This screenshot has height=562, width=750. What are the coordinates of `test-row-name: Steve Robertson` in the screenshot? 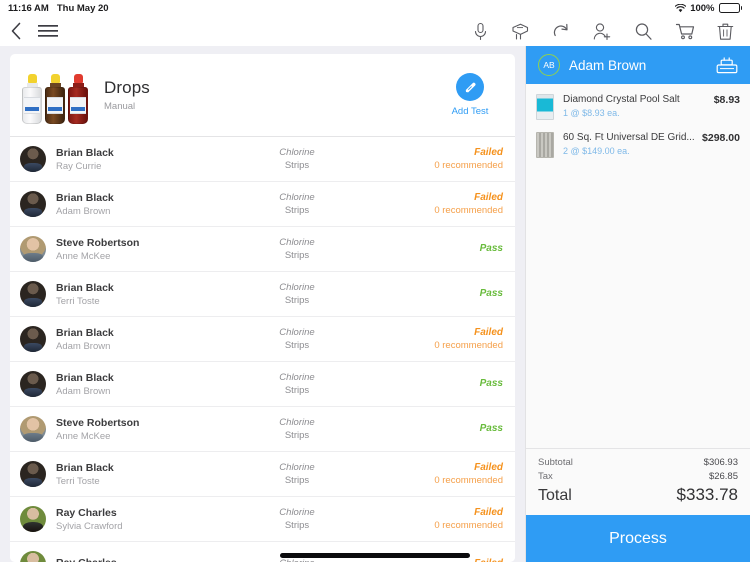 It's located at (98, 422).